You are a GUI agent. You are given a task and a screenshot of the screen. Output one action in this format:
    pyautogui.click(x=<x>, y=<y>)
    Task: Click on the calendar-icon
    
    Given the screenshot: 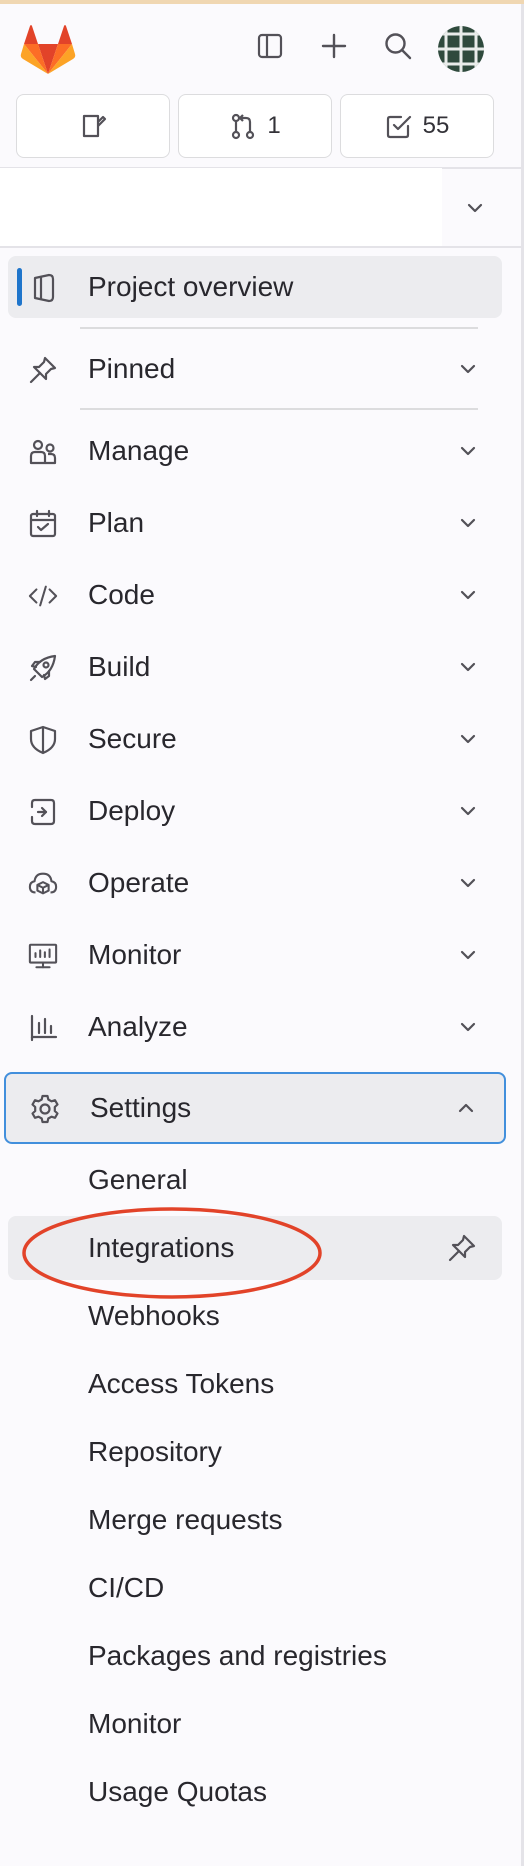 What is the action you would take?
    pyautogui.click(x=43, y=524)
    